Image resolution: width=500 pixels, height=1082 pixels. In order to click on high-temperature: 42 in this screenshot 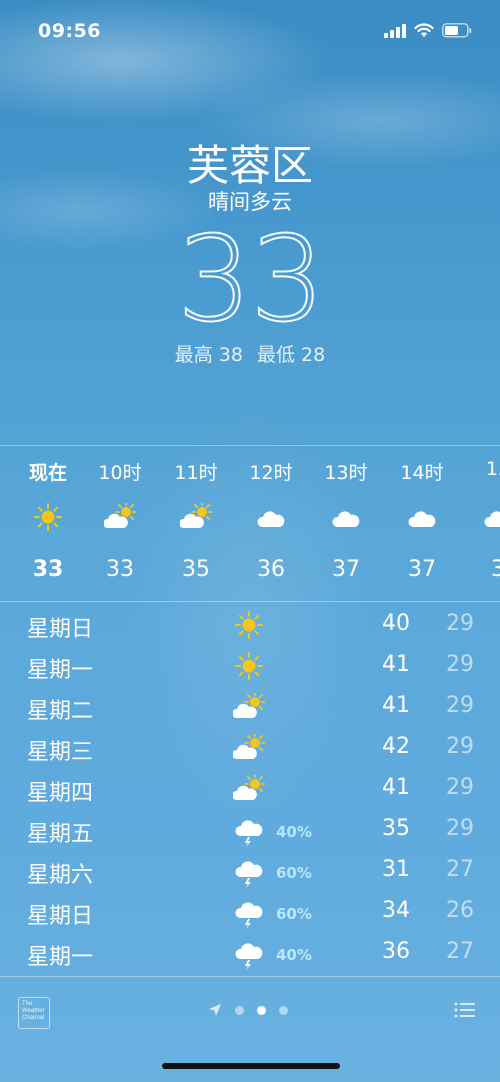, I will do `click(396, 746)`.